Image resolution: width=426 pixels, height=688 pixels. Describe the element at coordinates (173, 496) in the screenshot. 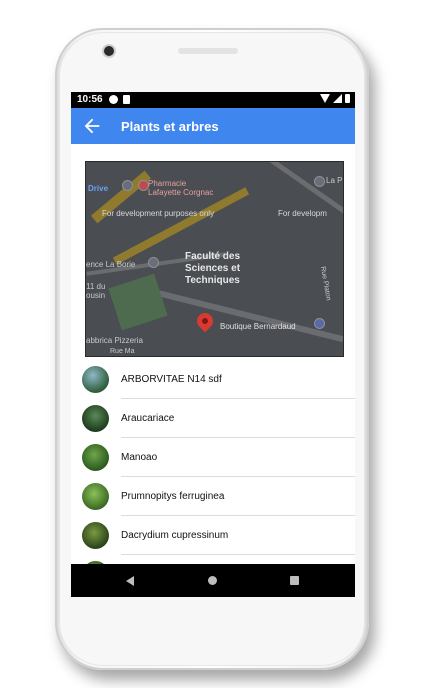

I see `plant-name: Prumnopitys ferruginea` at that location.